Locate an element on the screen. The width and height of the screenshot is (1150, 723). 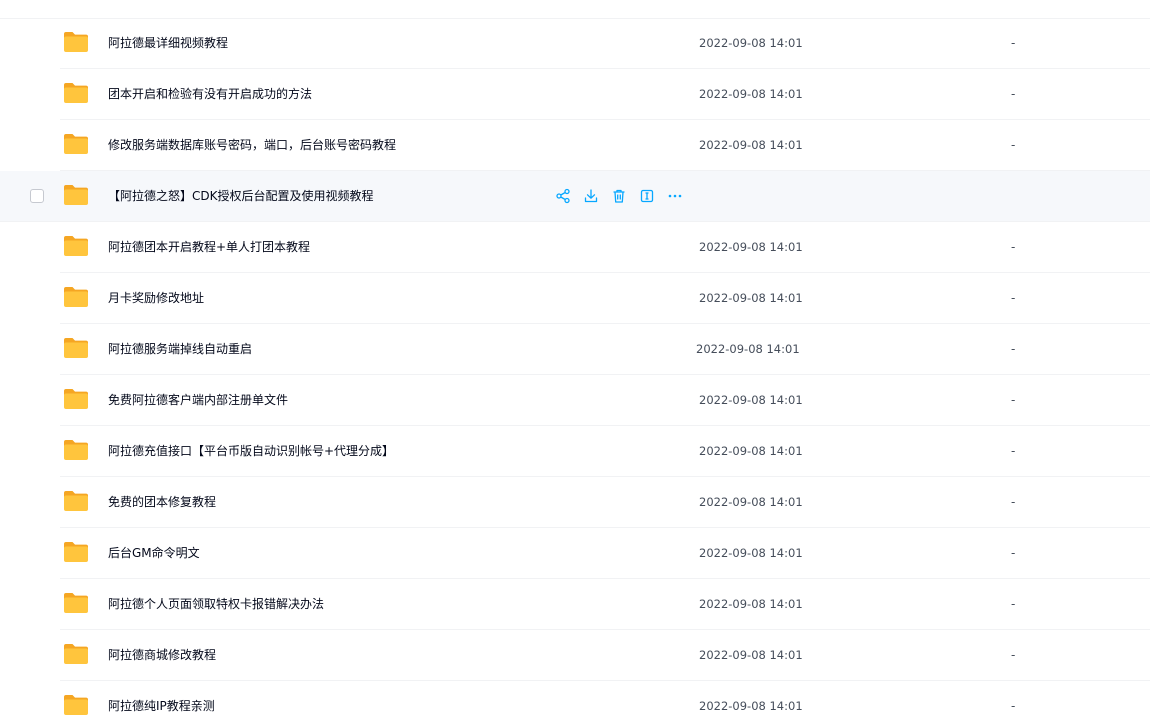
file-row: 阿拉德个人页面领取特权卡报错解决办法 2022-09-08 14:01 - is located at coordinates (575, 604).